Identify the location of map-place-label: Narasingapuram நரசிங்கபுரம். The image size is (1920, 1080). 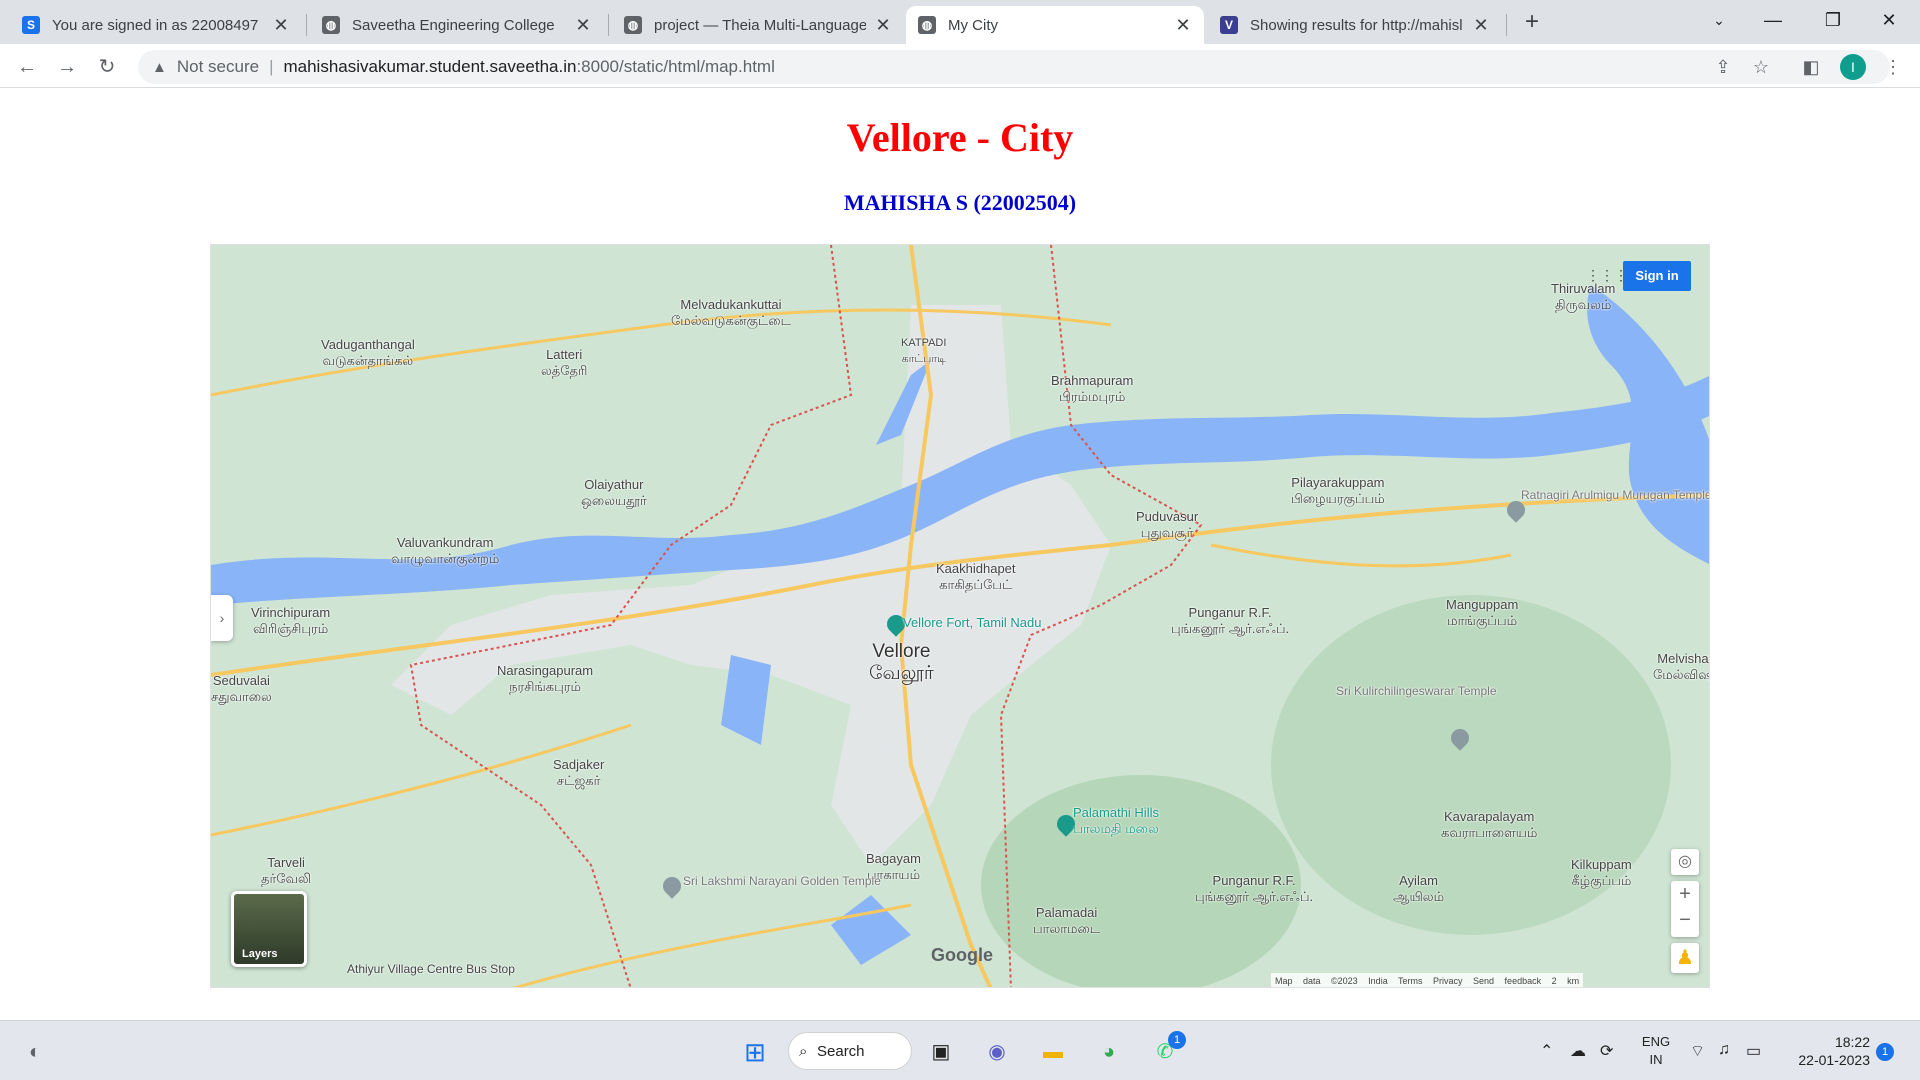
(545, 678).